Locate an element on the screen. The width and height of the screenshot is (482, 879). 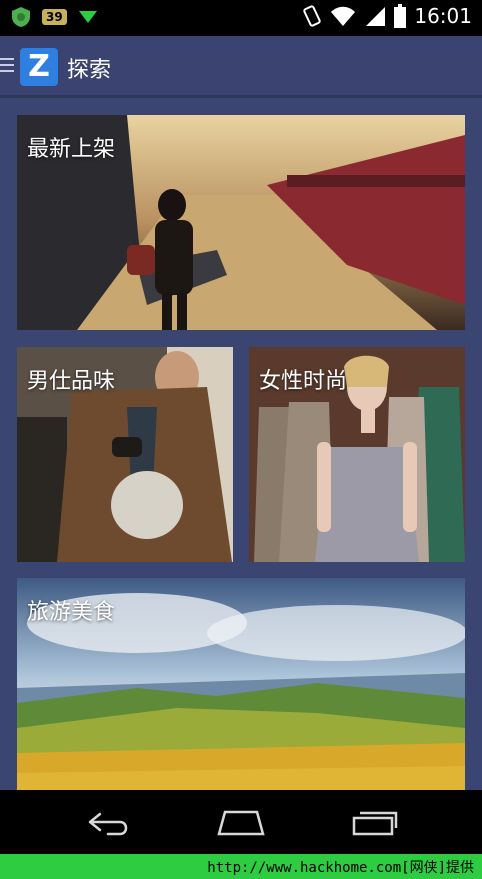
home-icon is located at coordinates (241, 823).